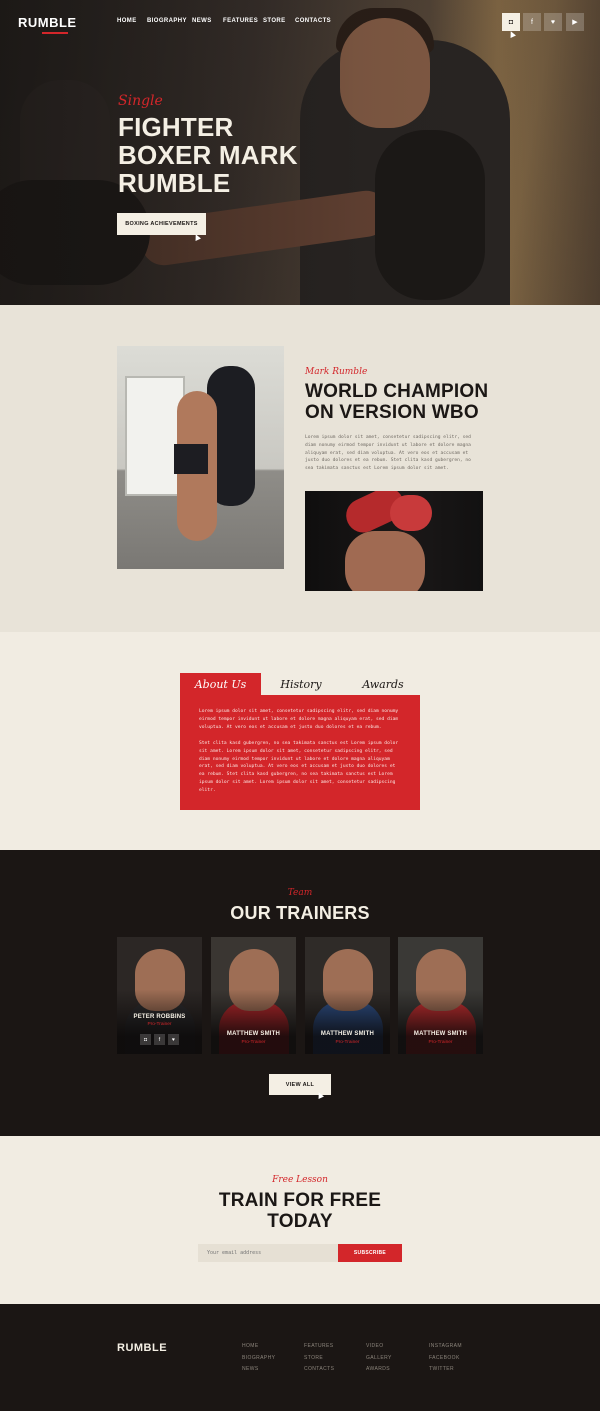 The image size is (600, 1411). Describe the element at coordinates (208, 155) in the screenshot. I see `hero-title-line: BOXER MARK` at that location.